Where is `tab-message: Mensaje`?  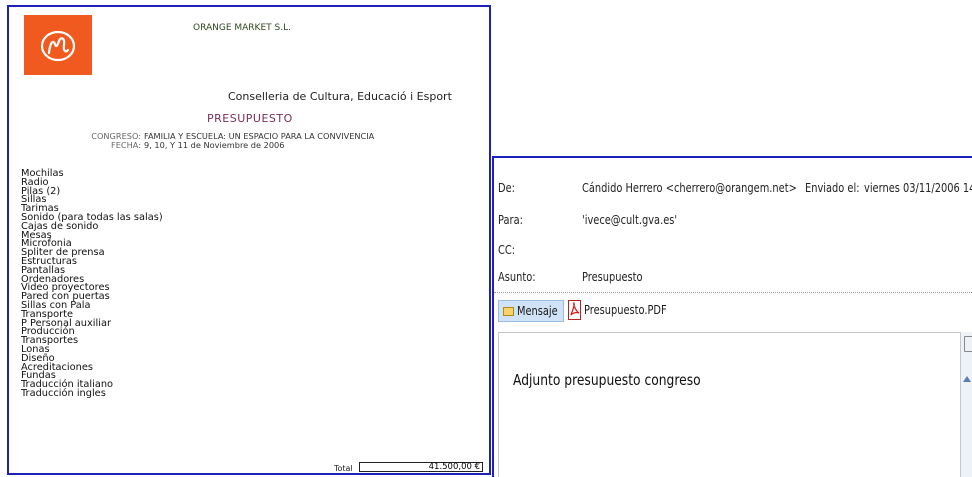
tab-message: Mensaje is located at coordinates (531, 311).